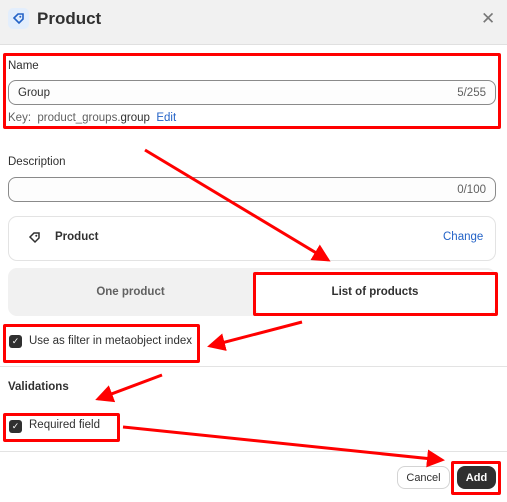  Describe the element at coordinates (423, 477) in the screenshot. I see `cancel-button: Cancel` at that location.